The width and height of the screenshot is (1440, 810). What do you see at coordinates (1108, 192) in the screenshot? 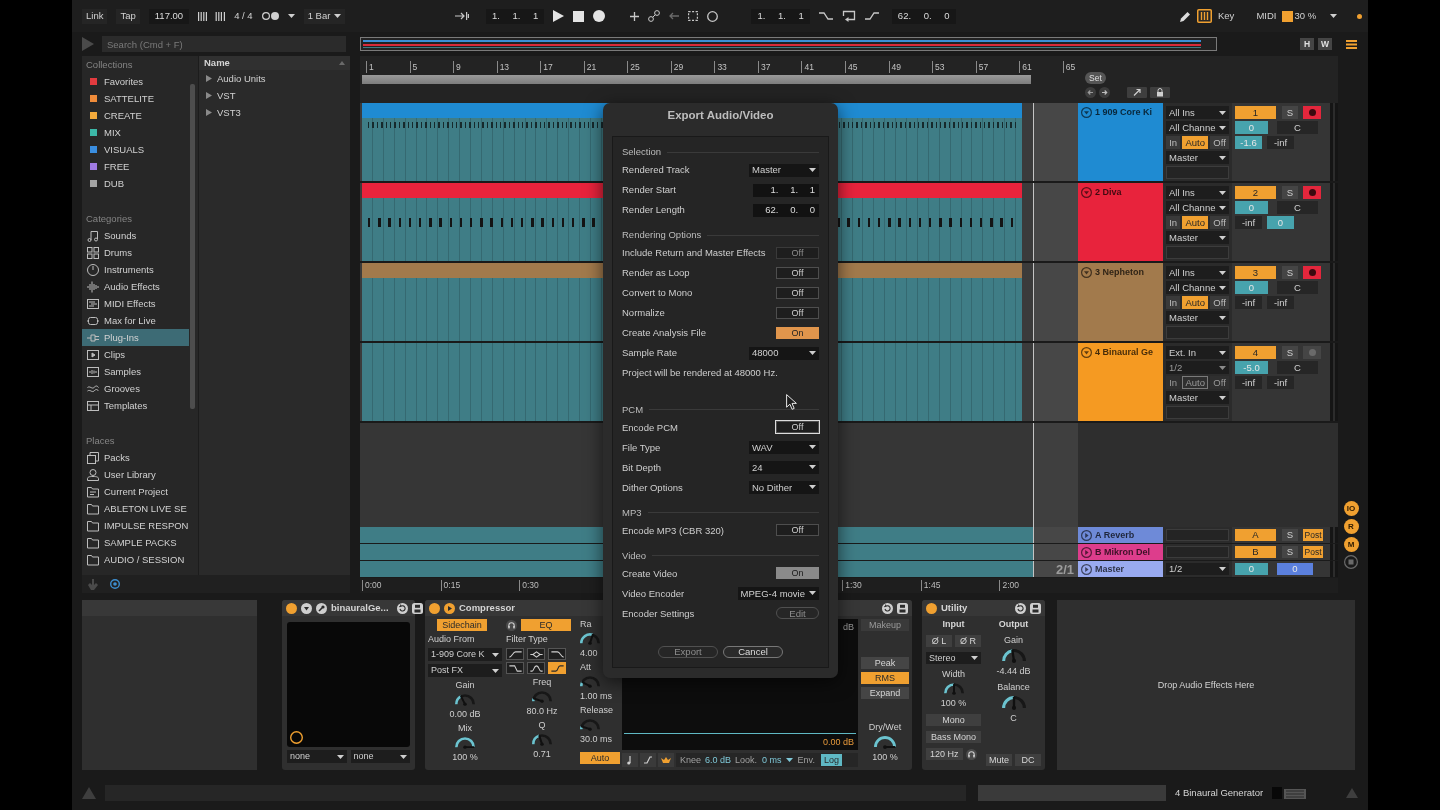
I see `track-name: 2 Diva` at bounding box center [1108, 192].